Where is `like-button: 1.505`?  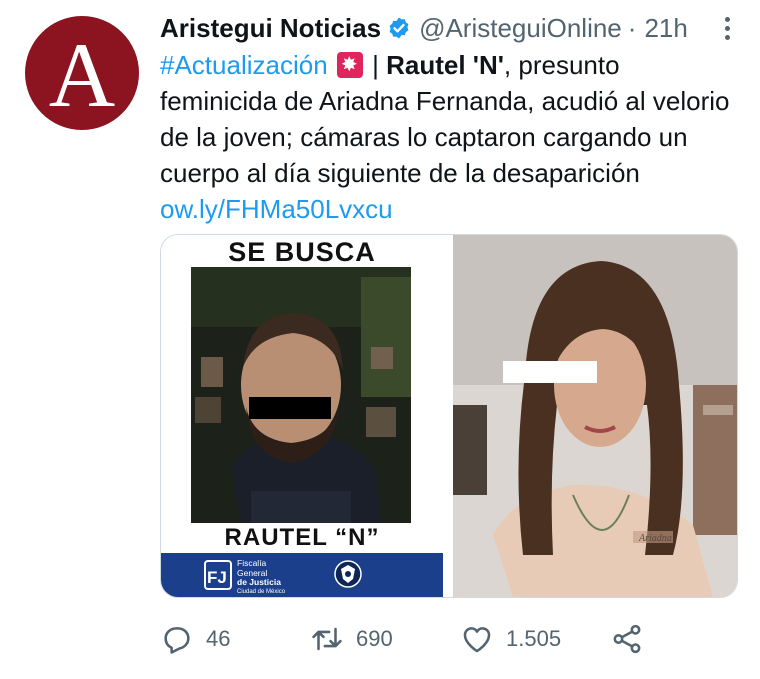 like-button: 1.505 is located at coordinates (510, 639).